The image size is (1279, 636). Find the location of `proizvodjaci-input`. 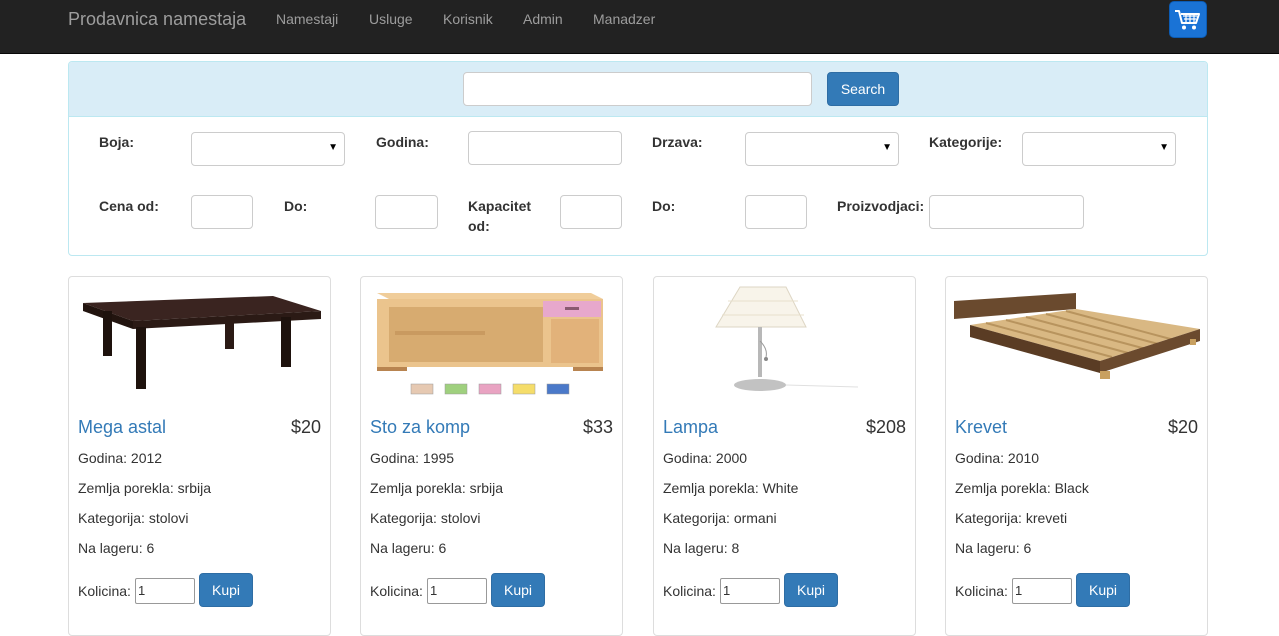

proizvodjaci-input is located at coordinates (1006, 212).